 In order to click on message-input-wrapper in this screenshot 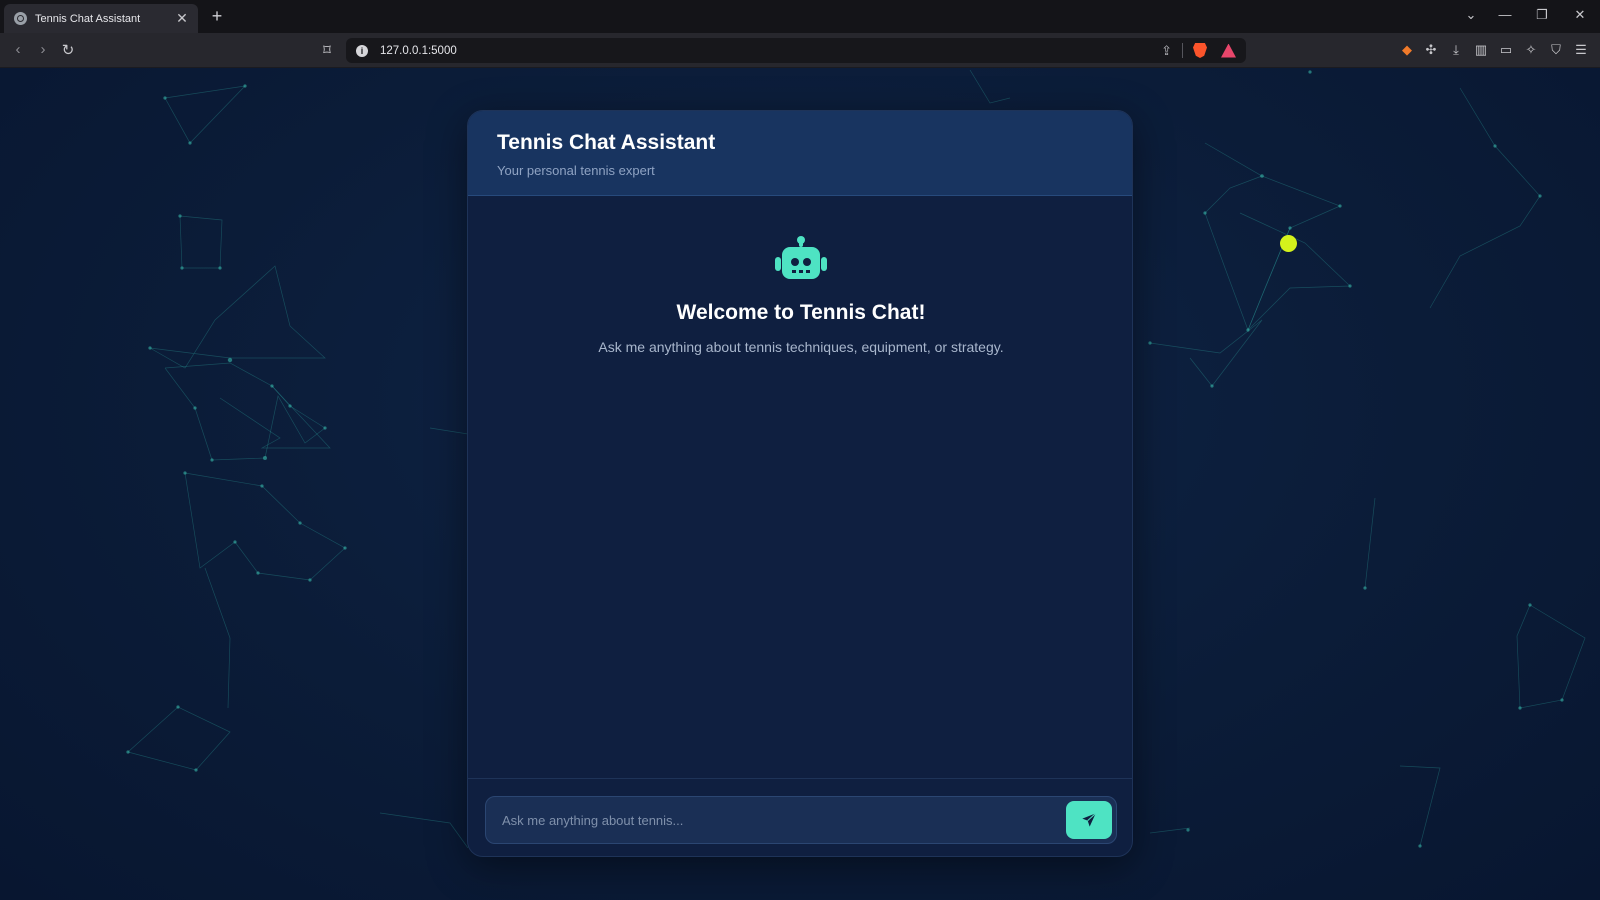, I will do `click(801, 820)`.